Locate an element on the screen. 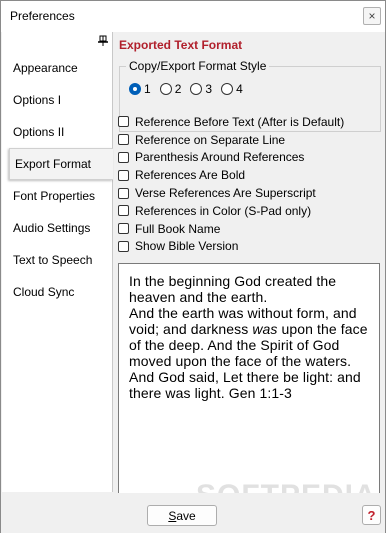 The width and height of the screenshot is (386, 533). checkbox-verse-superscript: Verse References Are Superscript is located at coordinates (231, 193).